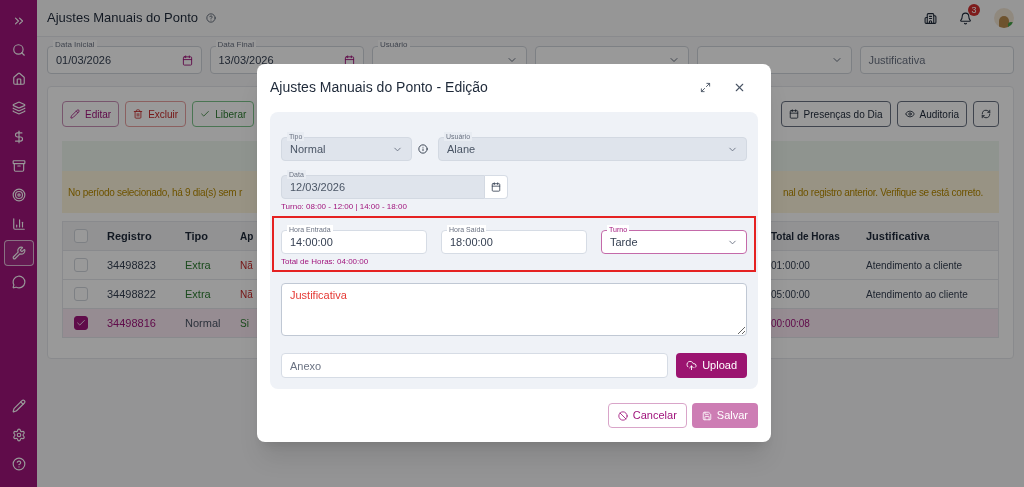 The image size is (1024, 487). I want to click on archive-icon, so click(18, 166).